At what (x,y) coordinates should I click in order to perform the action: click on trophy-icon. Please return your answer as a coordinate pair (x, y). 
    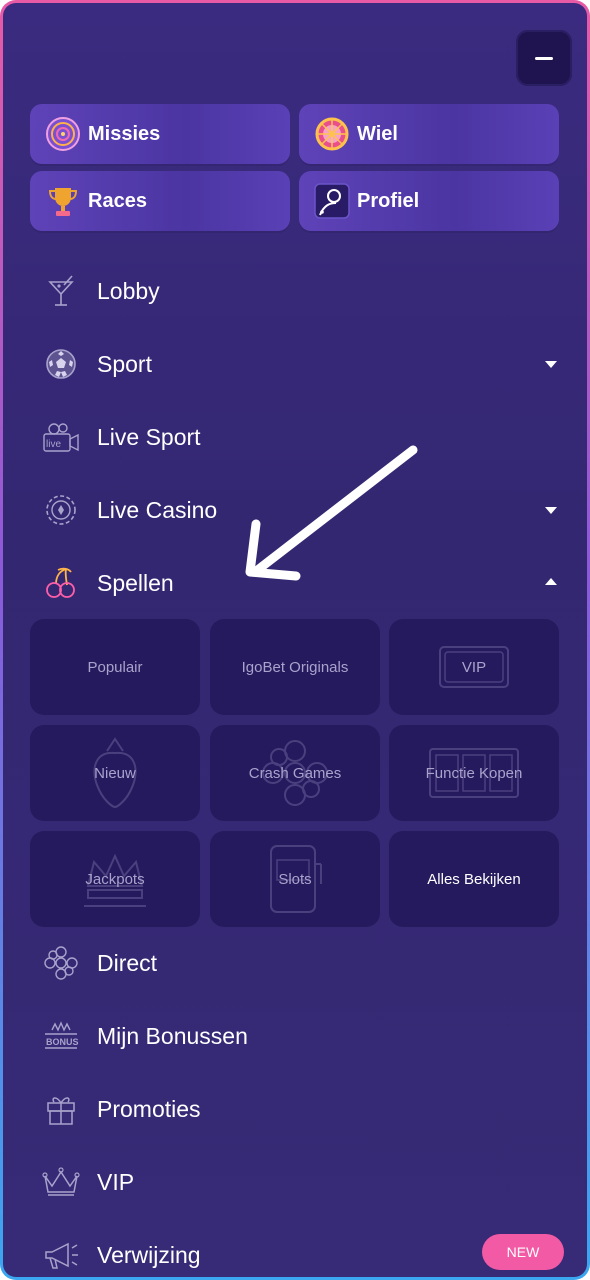
    Looking at the image, I should click on (63, 201).